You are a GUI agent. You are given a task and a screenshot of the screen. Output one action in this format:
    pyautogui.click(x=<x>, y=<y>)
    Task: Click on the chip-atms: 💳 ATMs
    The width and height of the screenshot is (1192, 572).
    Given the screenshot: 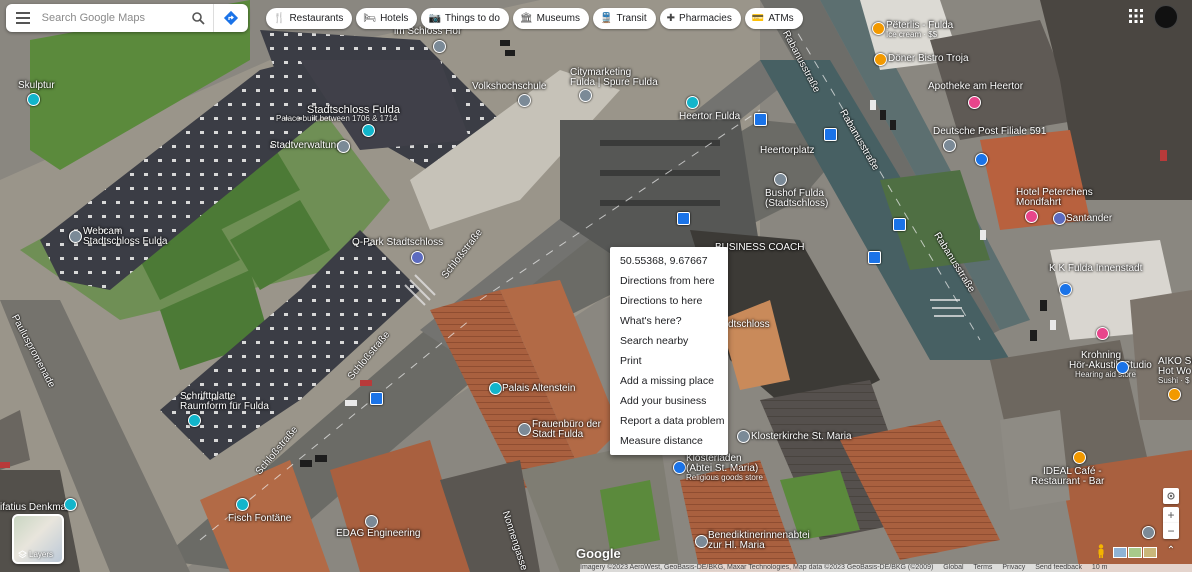 What is the action you would take?
    pyautogui.click(x=773, y=18)
    